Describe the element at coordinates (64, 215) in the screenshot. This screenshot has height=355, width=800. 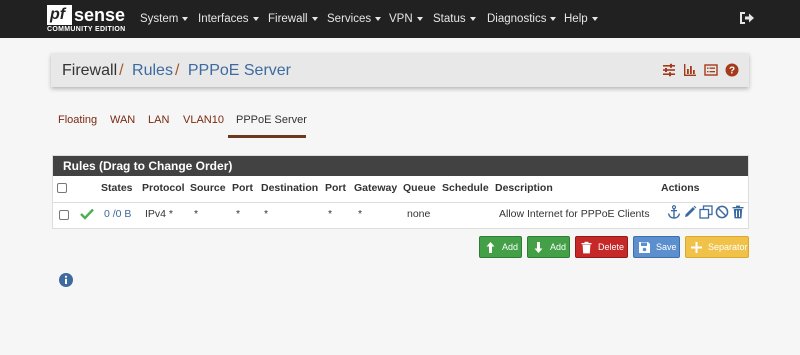
I see `row-select-checkbox` at that location.